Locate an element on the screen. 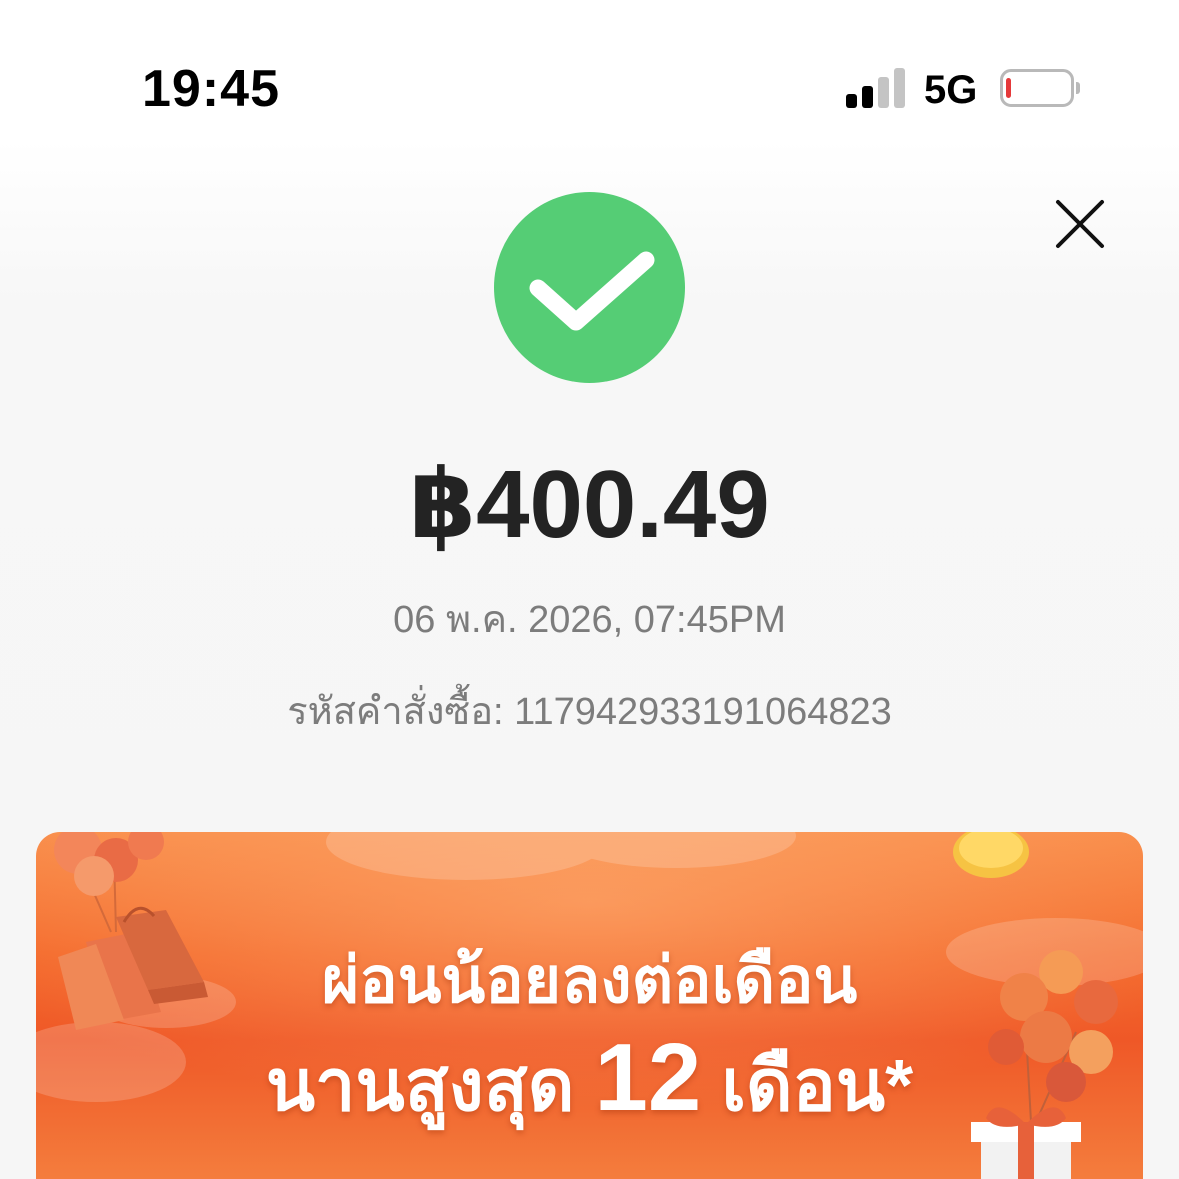 The image size is (1179, 1179). order-id-value: 117942933191064823 is located at coordinates (703, 712).